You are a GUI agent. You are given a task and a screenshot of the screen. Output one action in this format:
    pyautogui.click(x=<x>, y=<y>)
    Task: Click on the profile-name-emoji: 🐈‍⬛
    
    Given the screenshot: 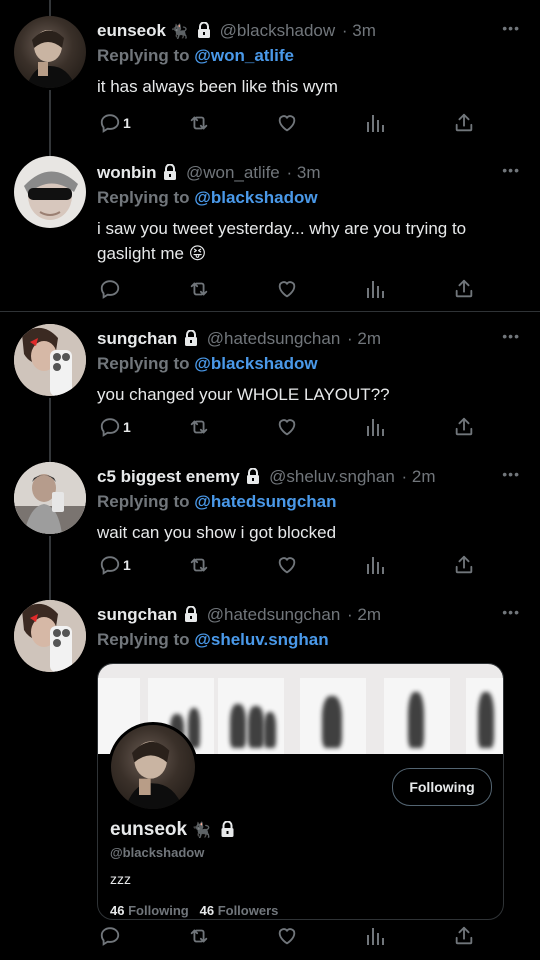 What is the action you would take?
    pyautogui.click(x=202, y=830)
    